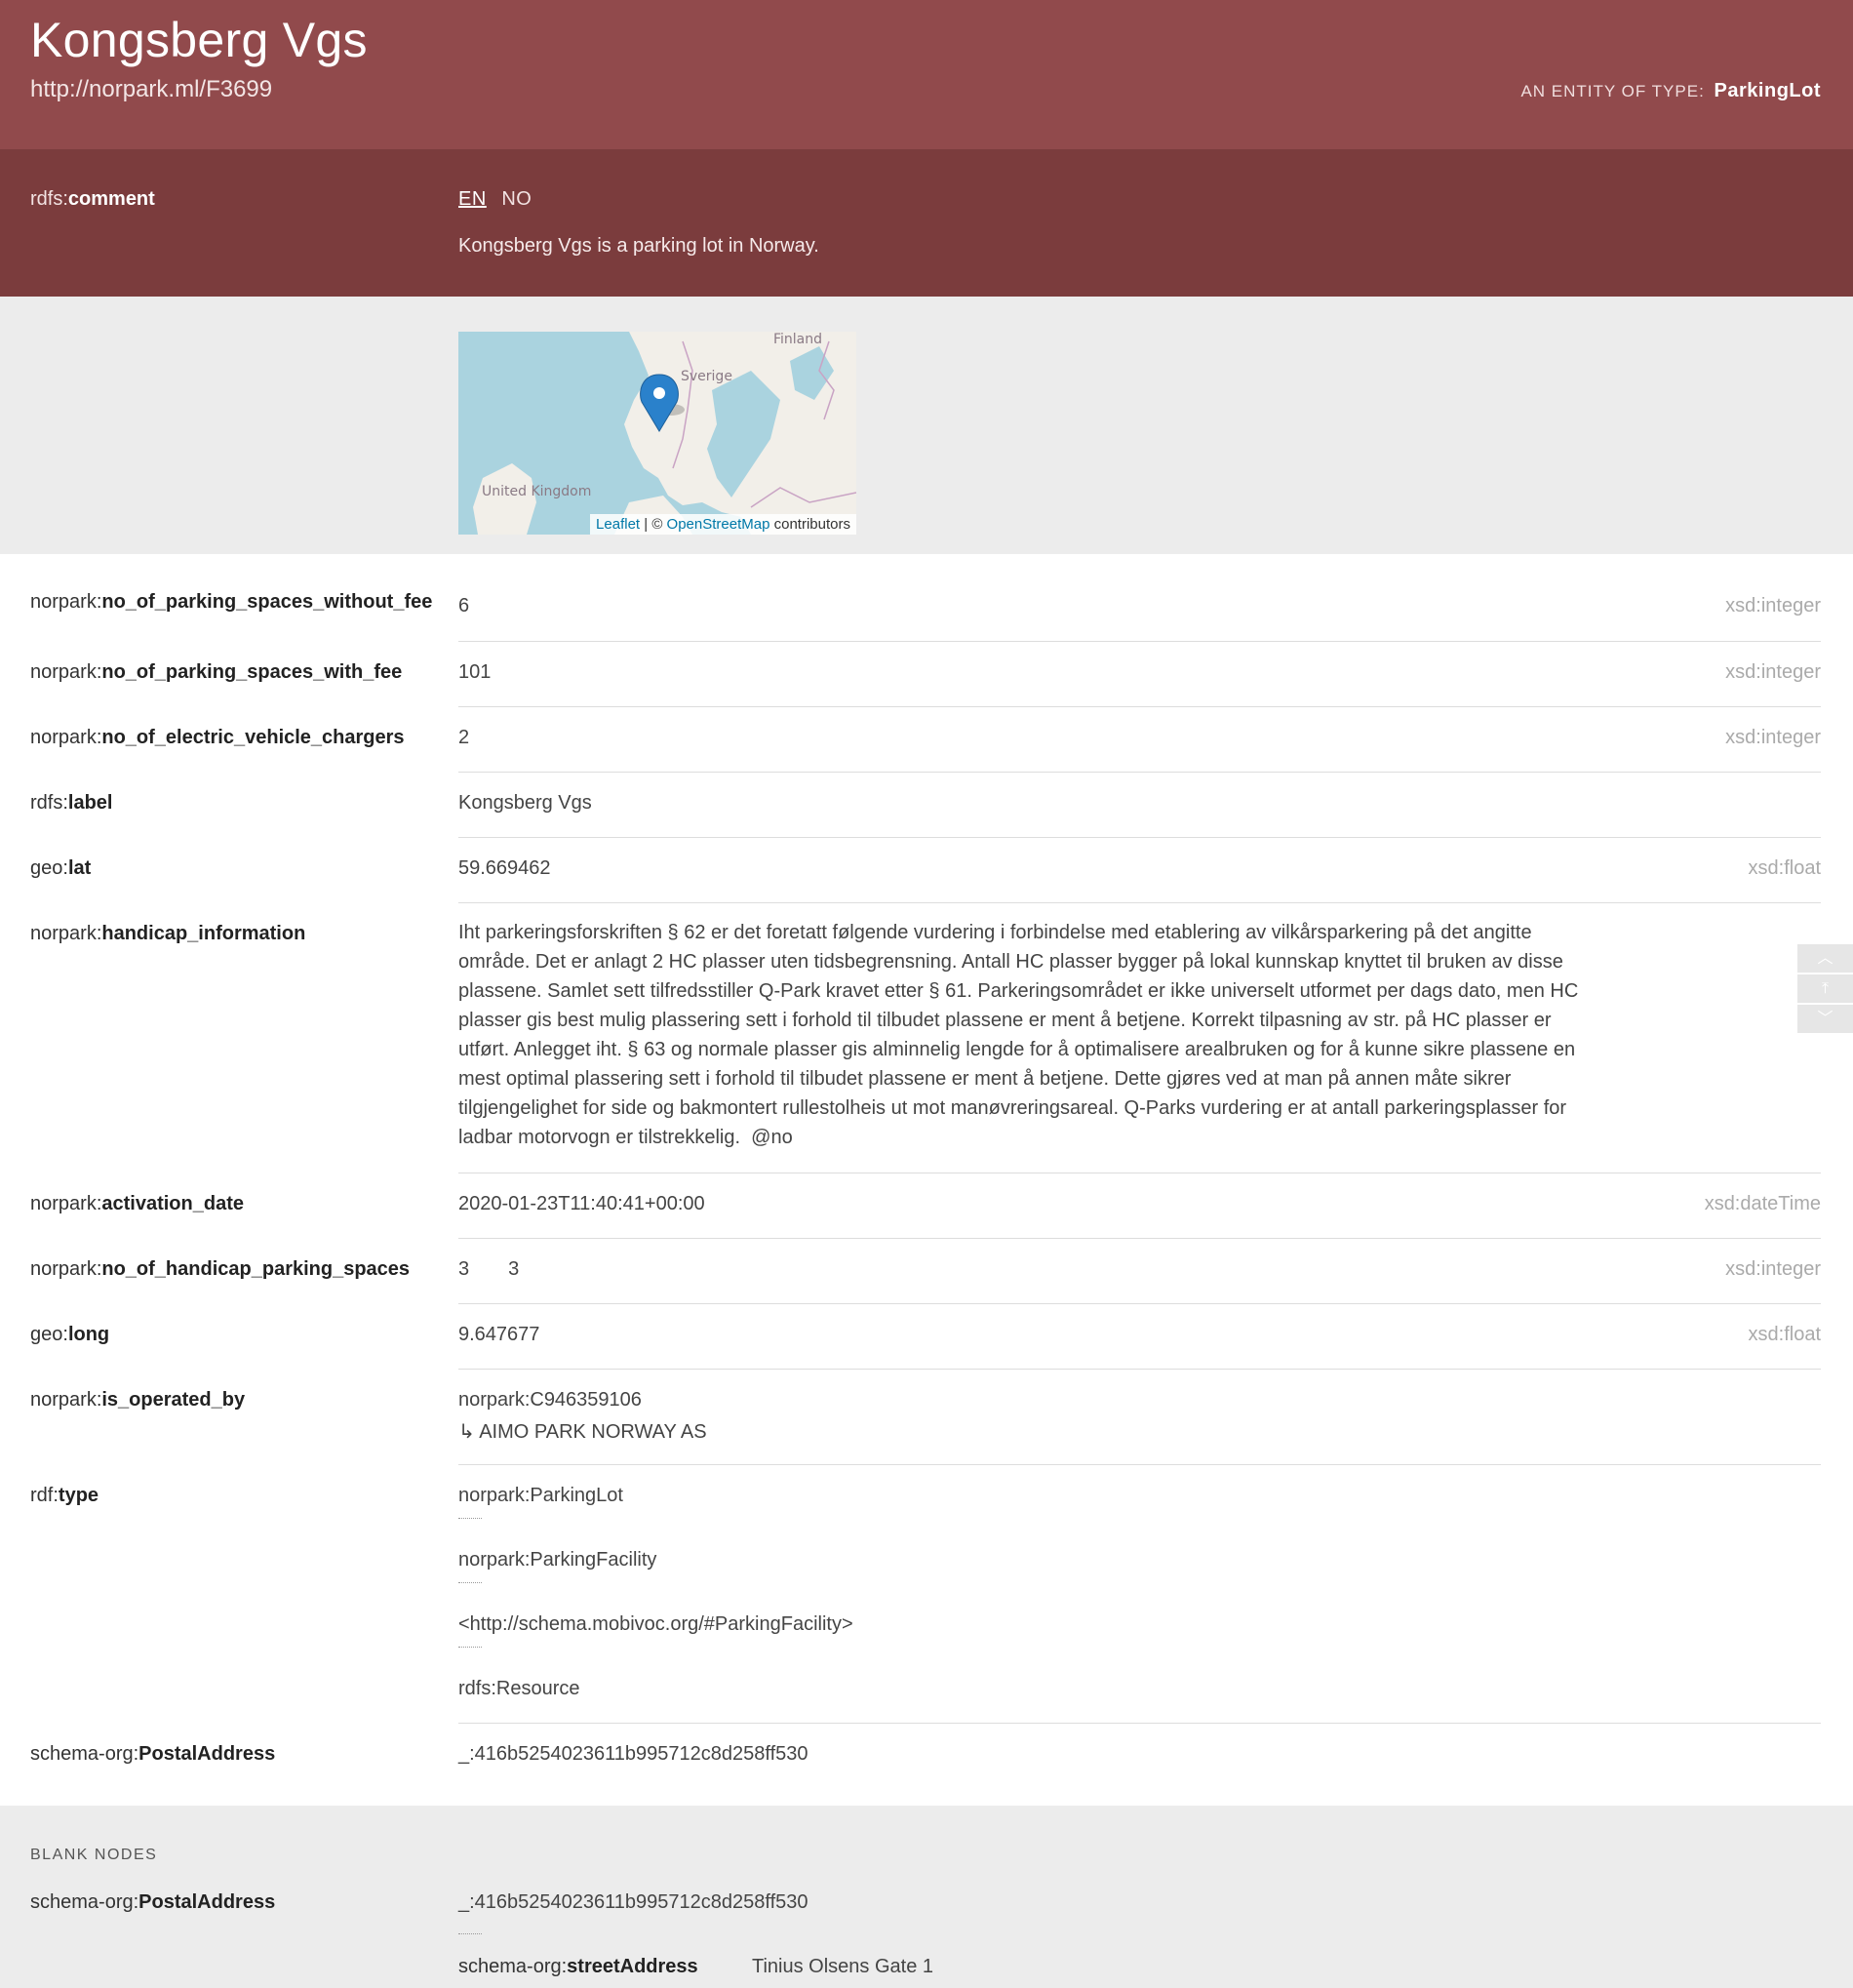  Describe the element at coordinates (151, 89) in the screenshot. I see `entity-uri-link: http://norpark.ml/F3699` at that location.